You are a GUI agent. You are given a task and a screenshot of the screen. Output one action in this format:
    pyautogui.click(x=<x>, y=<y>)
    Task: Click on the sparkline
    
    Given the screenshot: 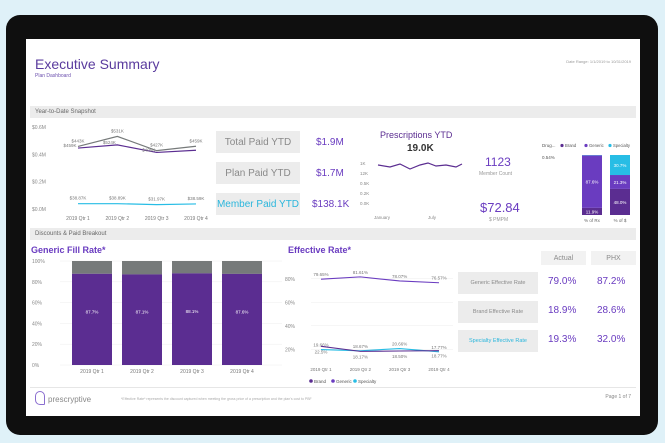 What is the action you would take?
    pyautogui.click(x=420, y=166)
    